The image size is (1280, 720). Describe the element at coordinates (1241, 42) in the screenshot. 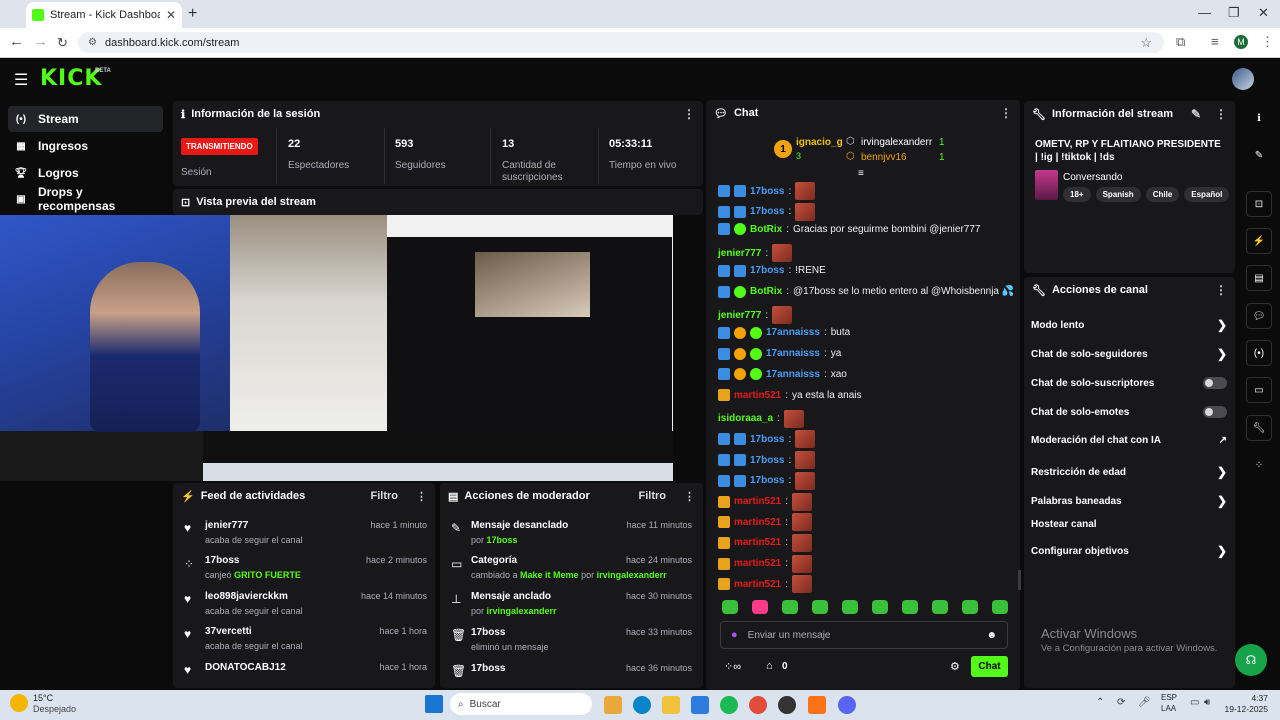

I see `profile-avatar: M` at that location.